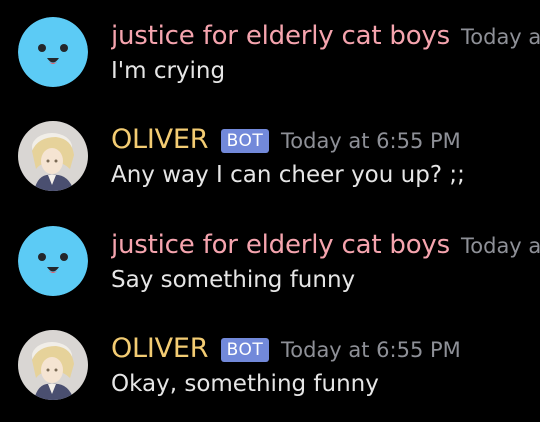  I want to click on message-text: I'm crying, so click(168, 71).